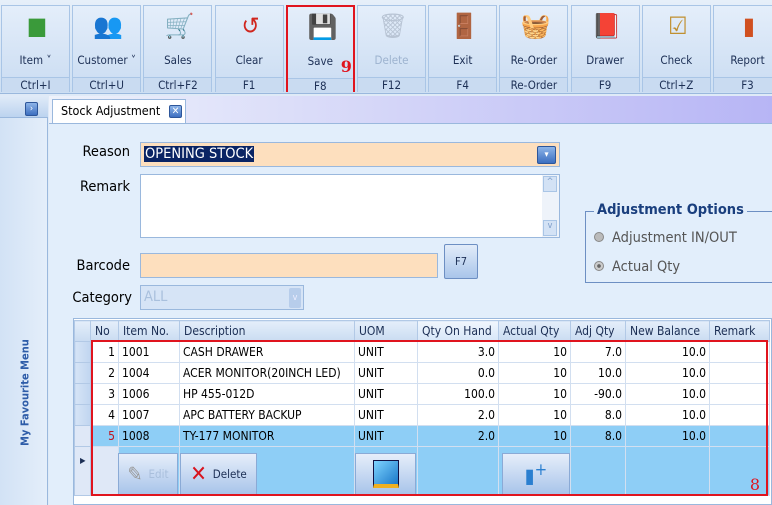 The width and height of the screenshot is (772, 505). What do you see at coordinates (461, 261) in the screenshot?
I see `barcode-lookup-button: F7` at bounding box center [461, 261].